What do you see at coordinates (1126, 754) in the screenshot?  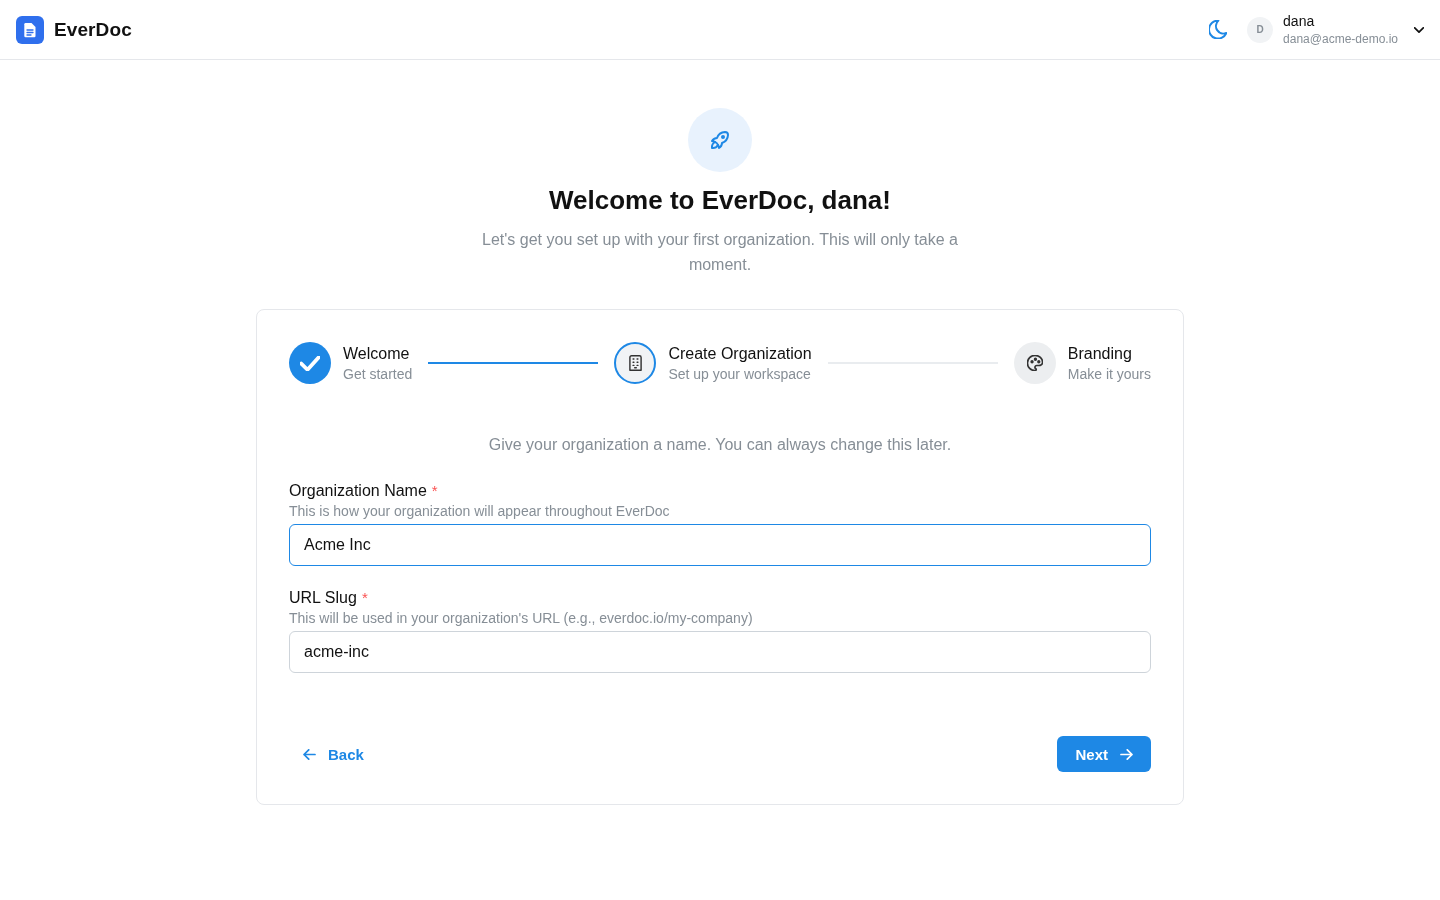 I see `arrow-right-icon` at bounding box center [1126, 754].